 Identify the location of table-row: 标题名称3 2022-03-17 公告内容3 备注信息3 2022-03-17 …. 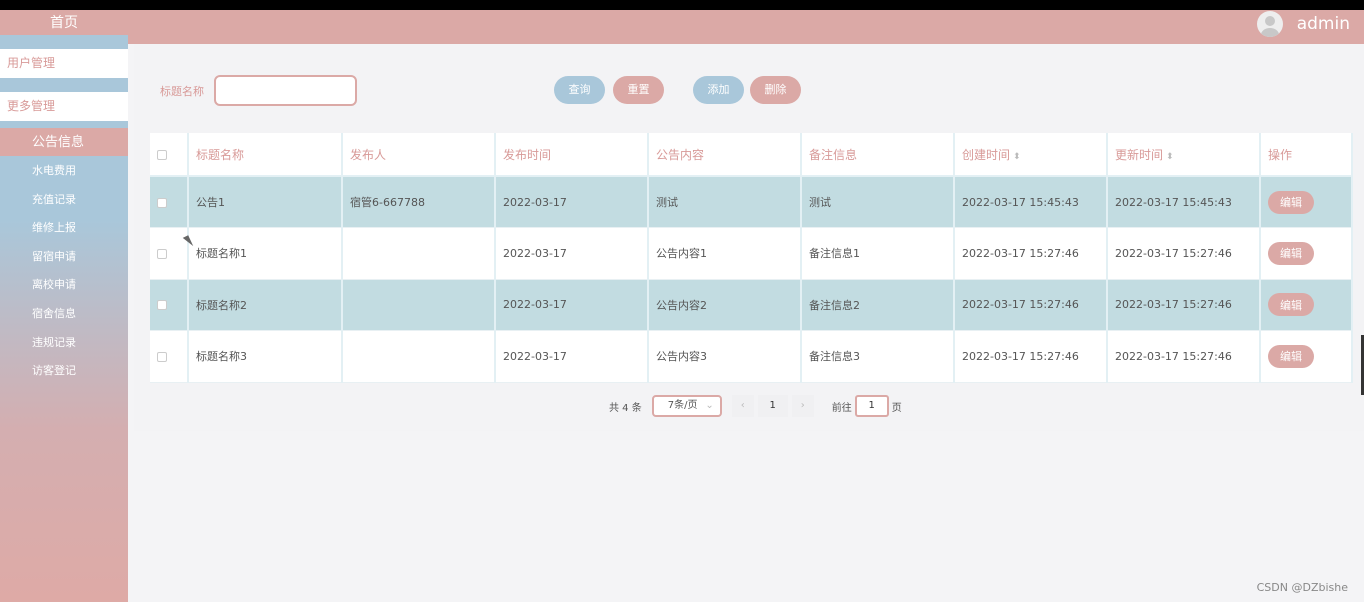
(751, 356).